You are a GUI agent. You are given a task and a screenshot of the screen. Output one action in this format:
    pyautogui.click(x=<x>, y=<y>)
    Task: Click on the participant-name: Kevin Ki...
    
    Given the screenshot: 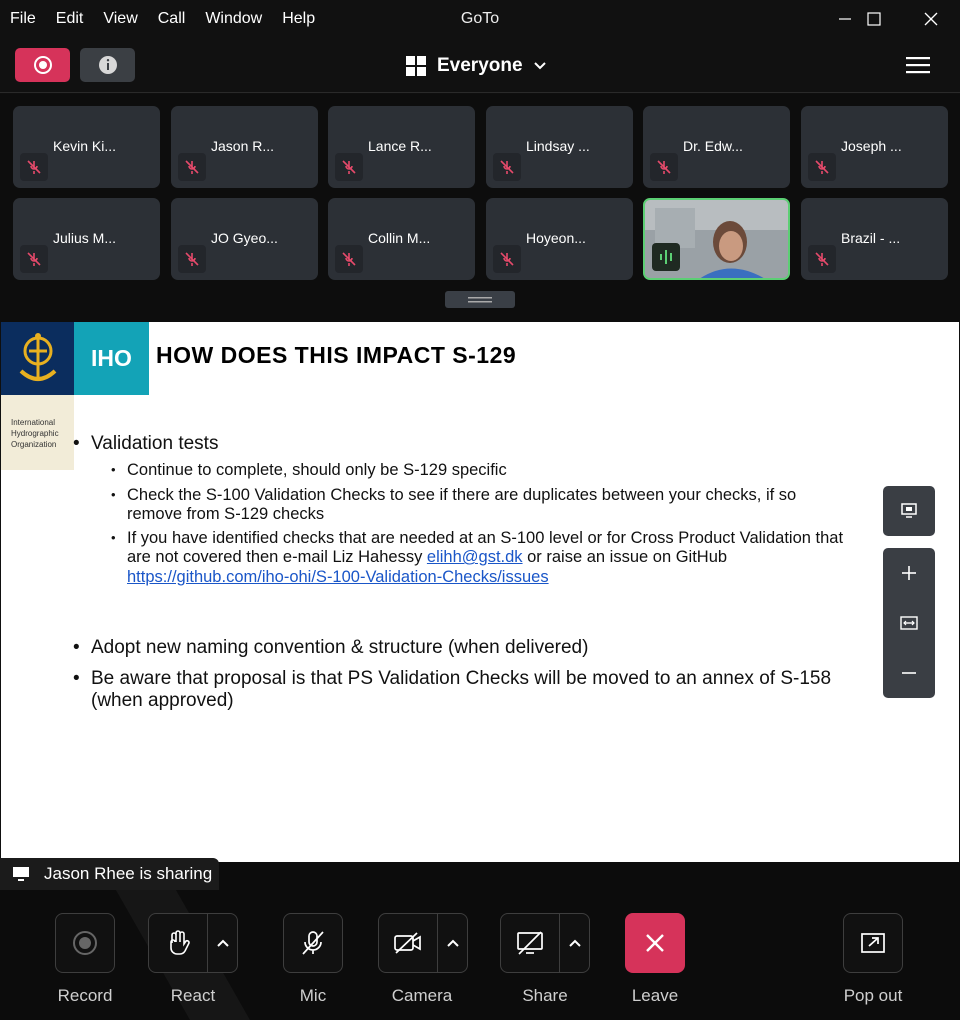 What is the action you would take?
    pyautogui.click(x=85, y=146)
    